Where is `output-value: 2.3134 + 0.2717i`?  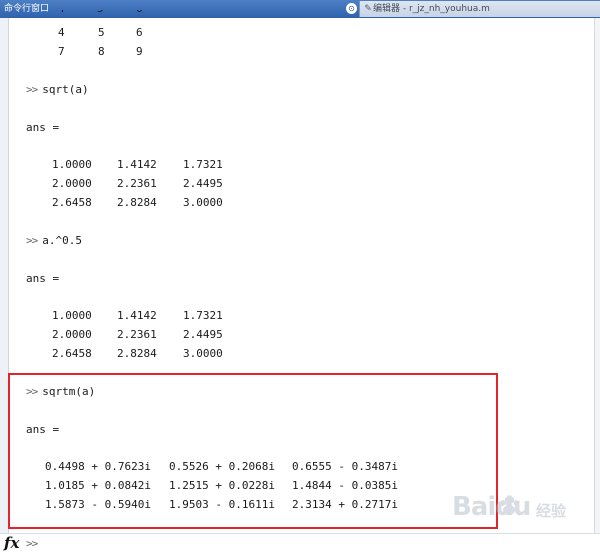 output-value: 2.3134 + 0.2717i is located at coordinates (345, 504).